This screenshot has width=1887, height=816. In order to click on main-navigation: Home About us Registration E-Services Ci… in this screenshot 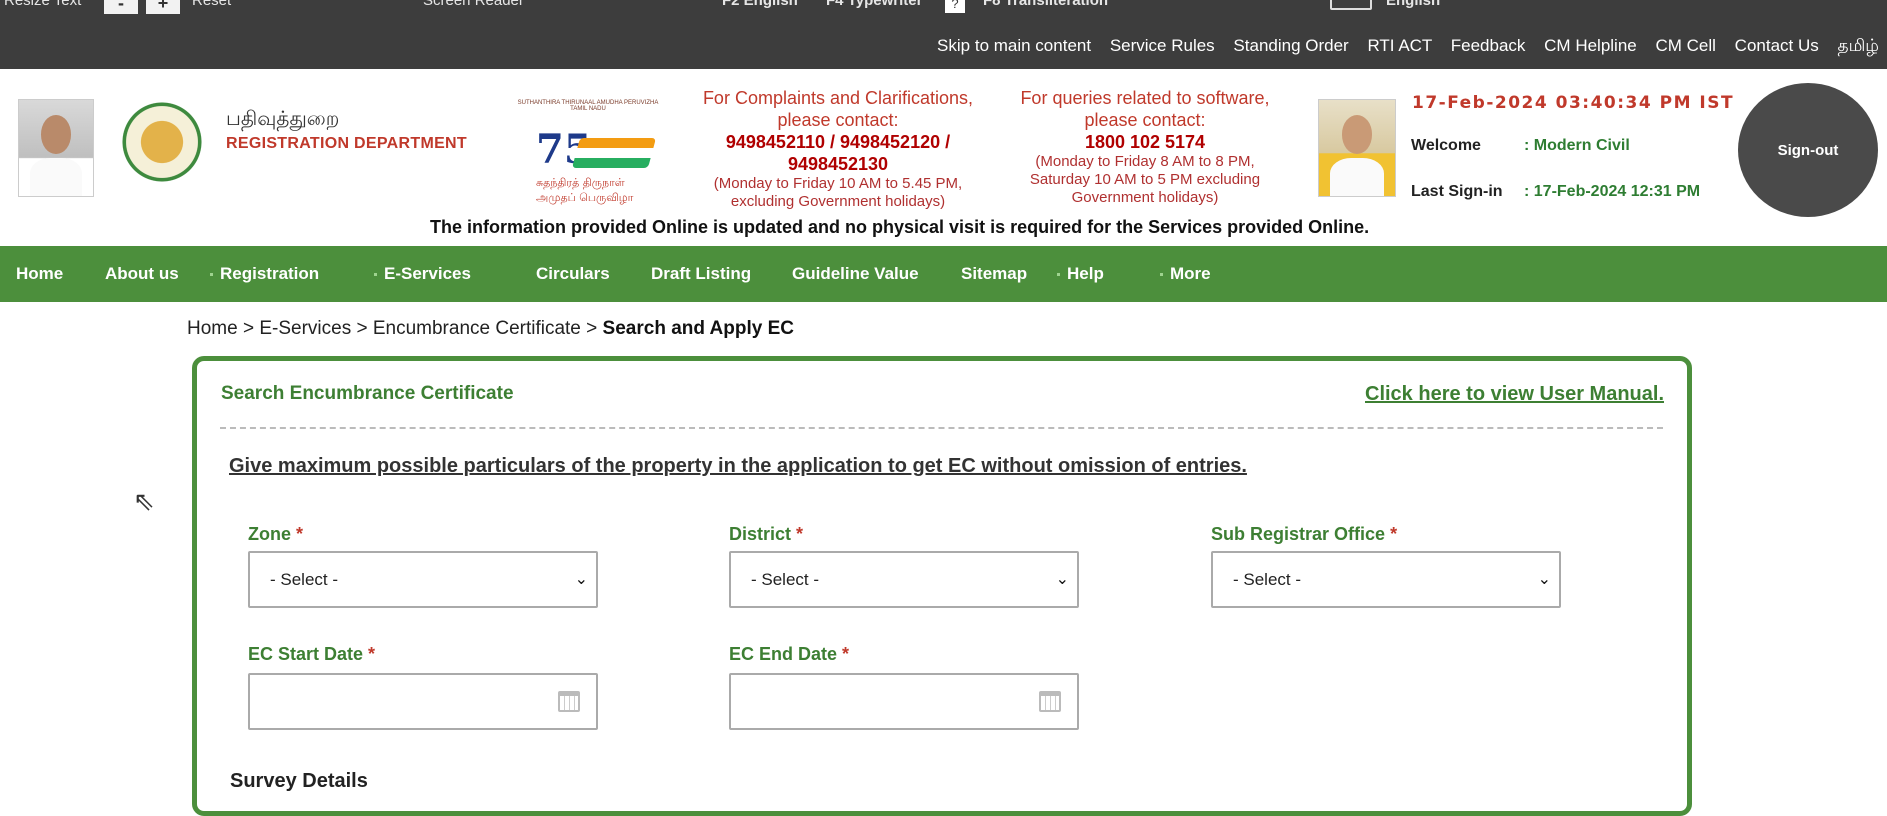, I will do `click(943, 274)`.